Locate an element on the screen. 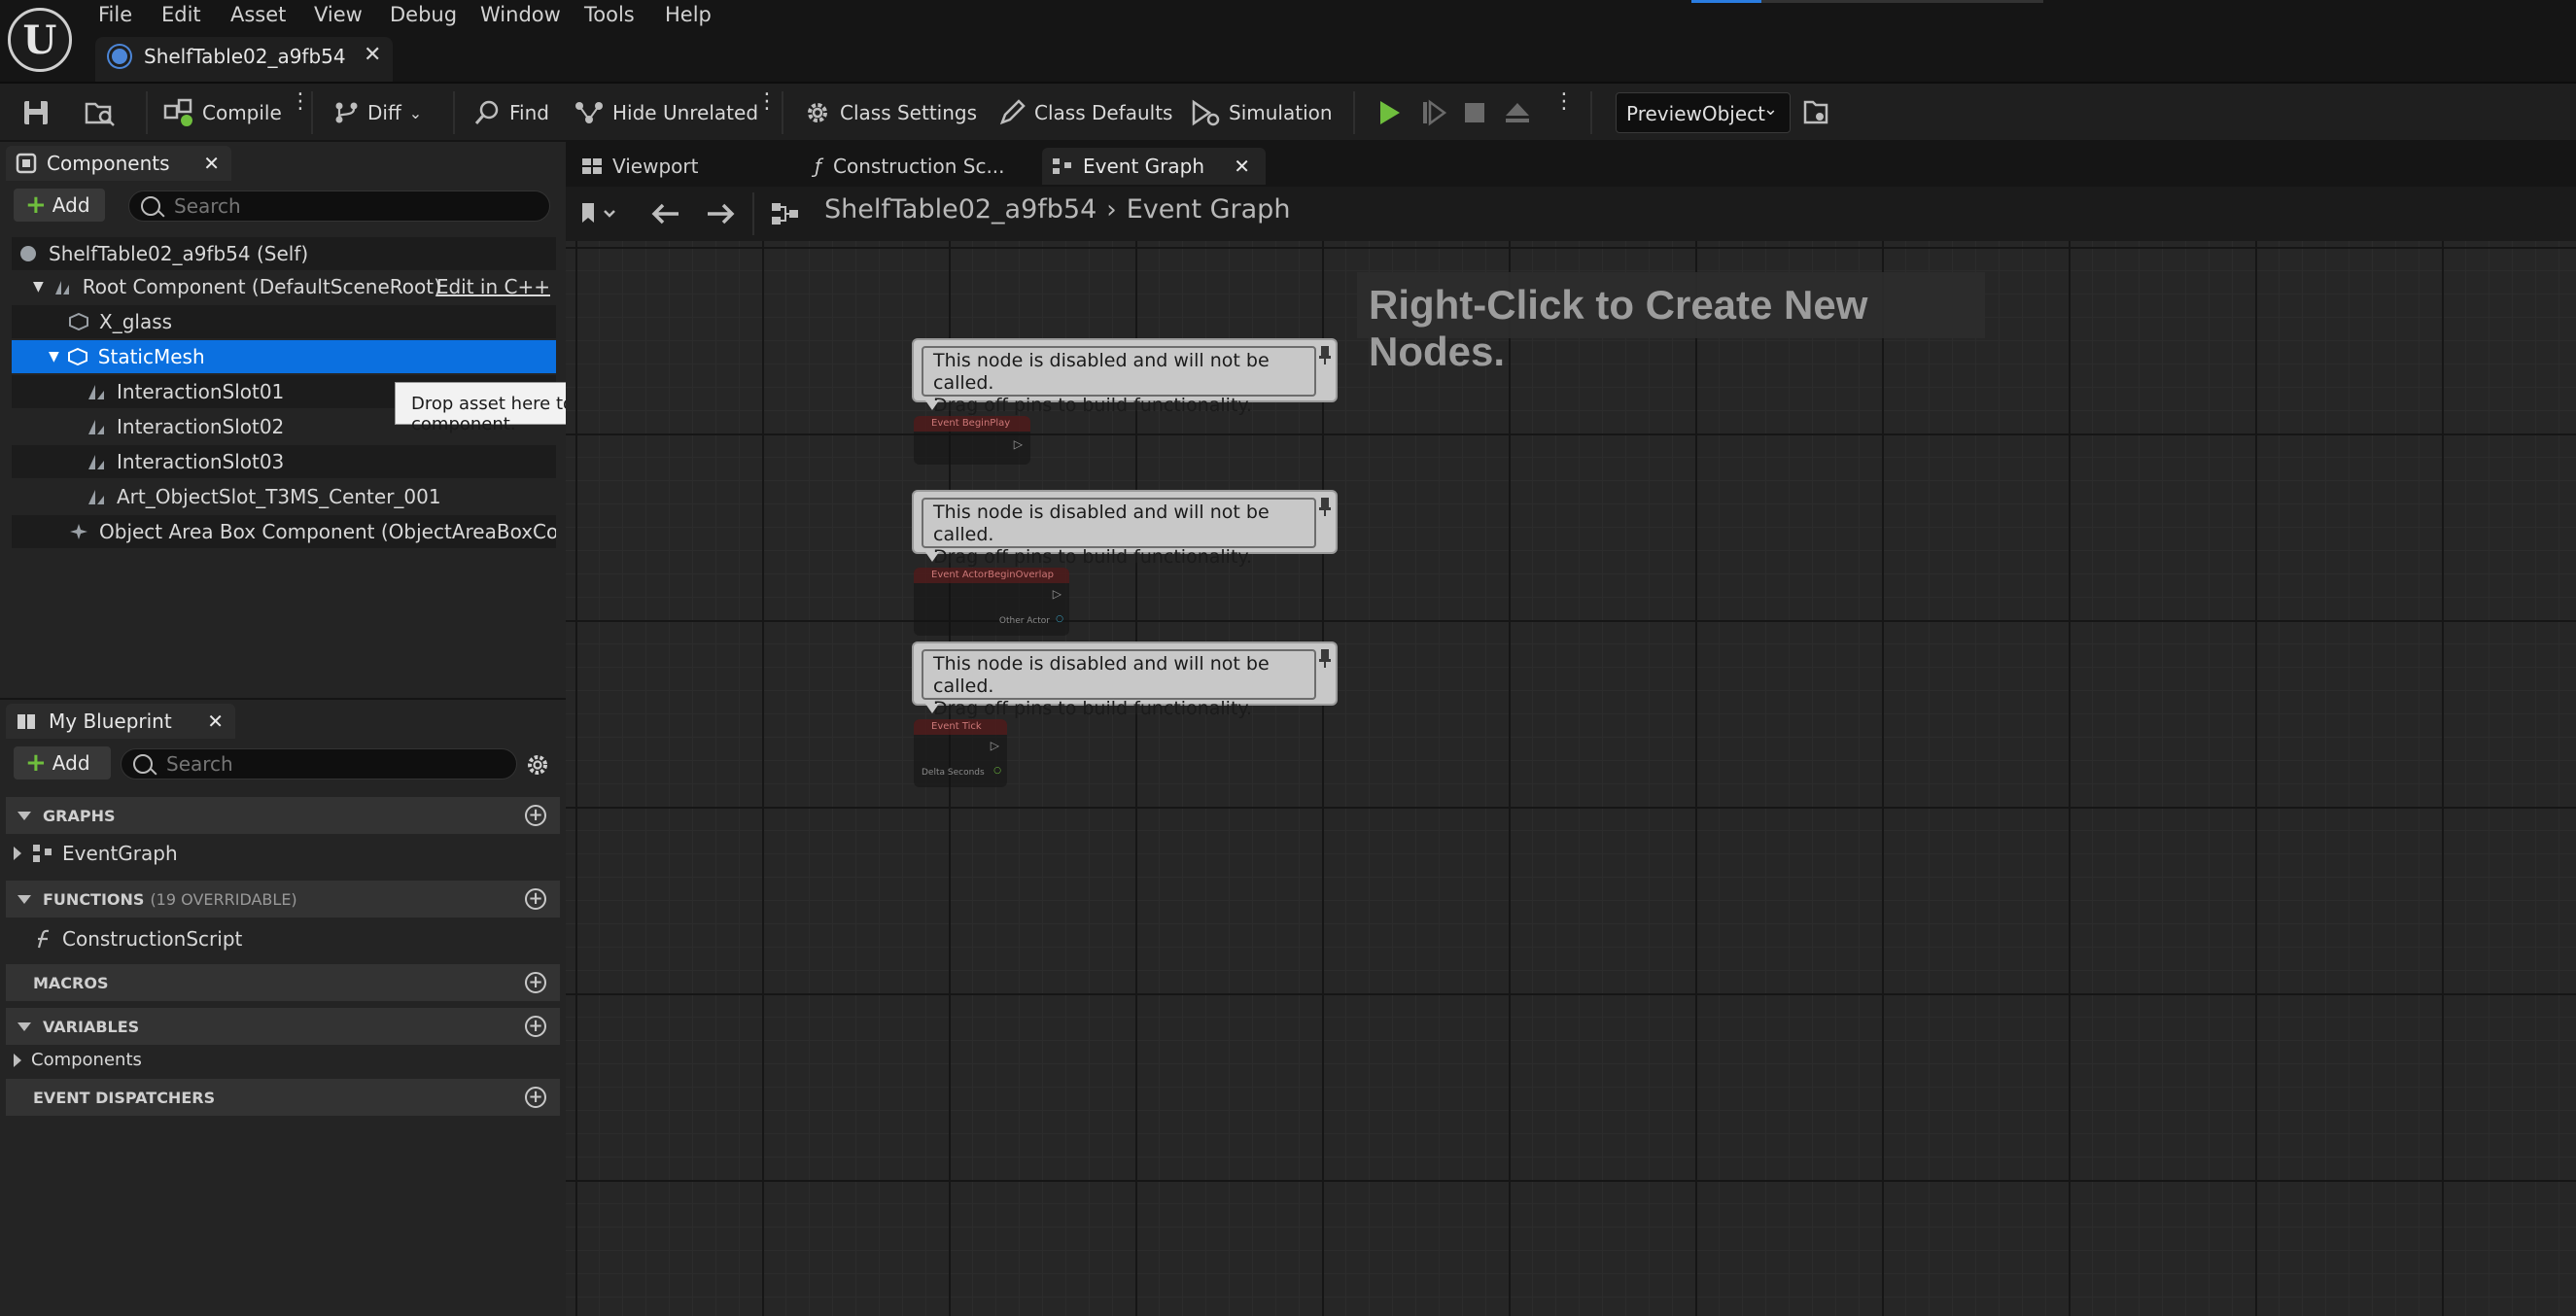  menu-help: Help is located at coordinates (688, 14).